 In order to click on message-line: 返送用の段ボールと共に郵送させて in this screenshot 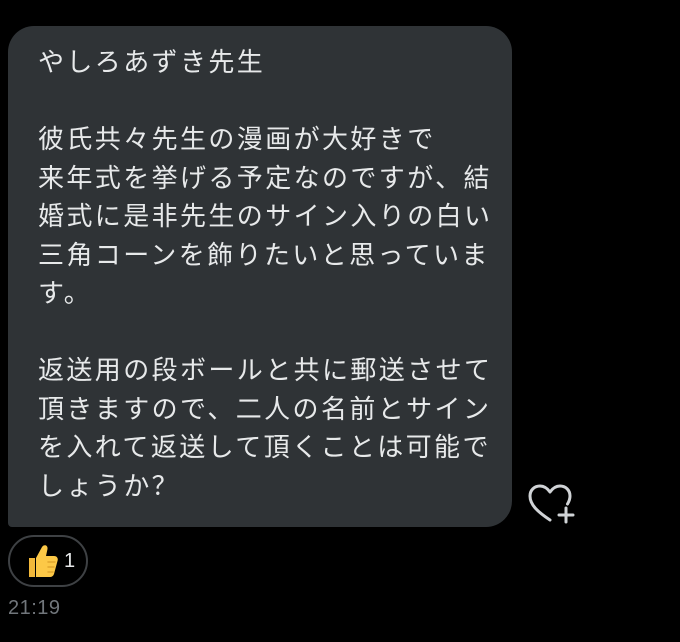, I will do `click(265, 371)`.